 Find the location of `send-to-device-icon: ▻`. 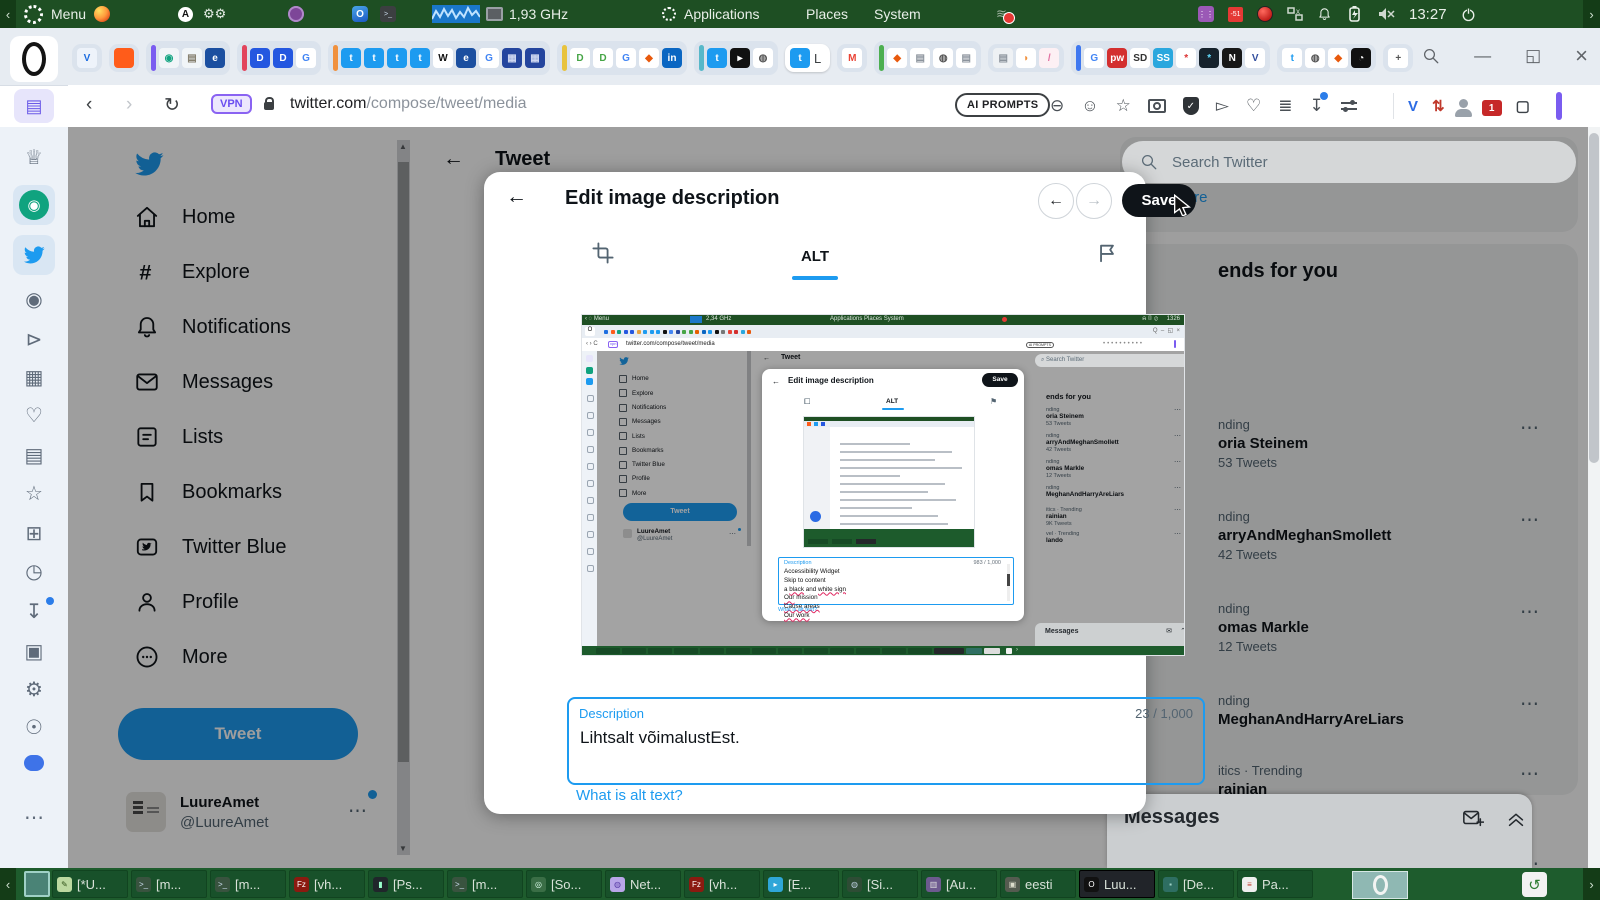

send-to-device-icon: ▻ is located at coordinates (1222, 106).